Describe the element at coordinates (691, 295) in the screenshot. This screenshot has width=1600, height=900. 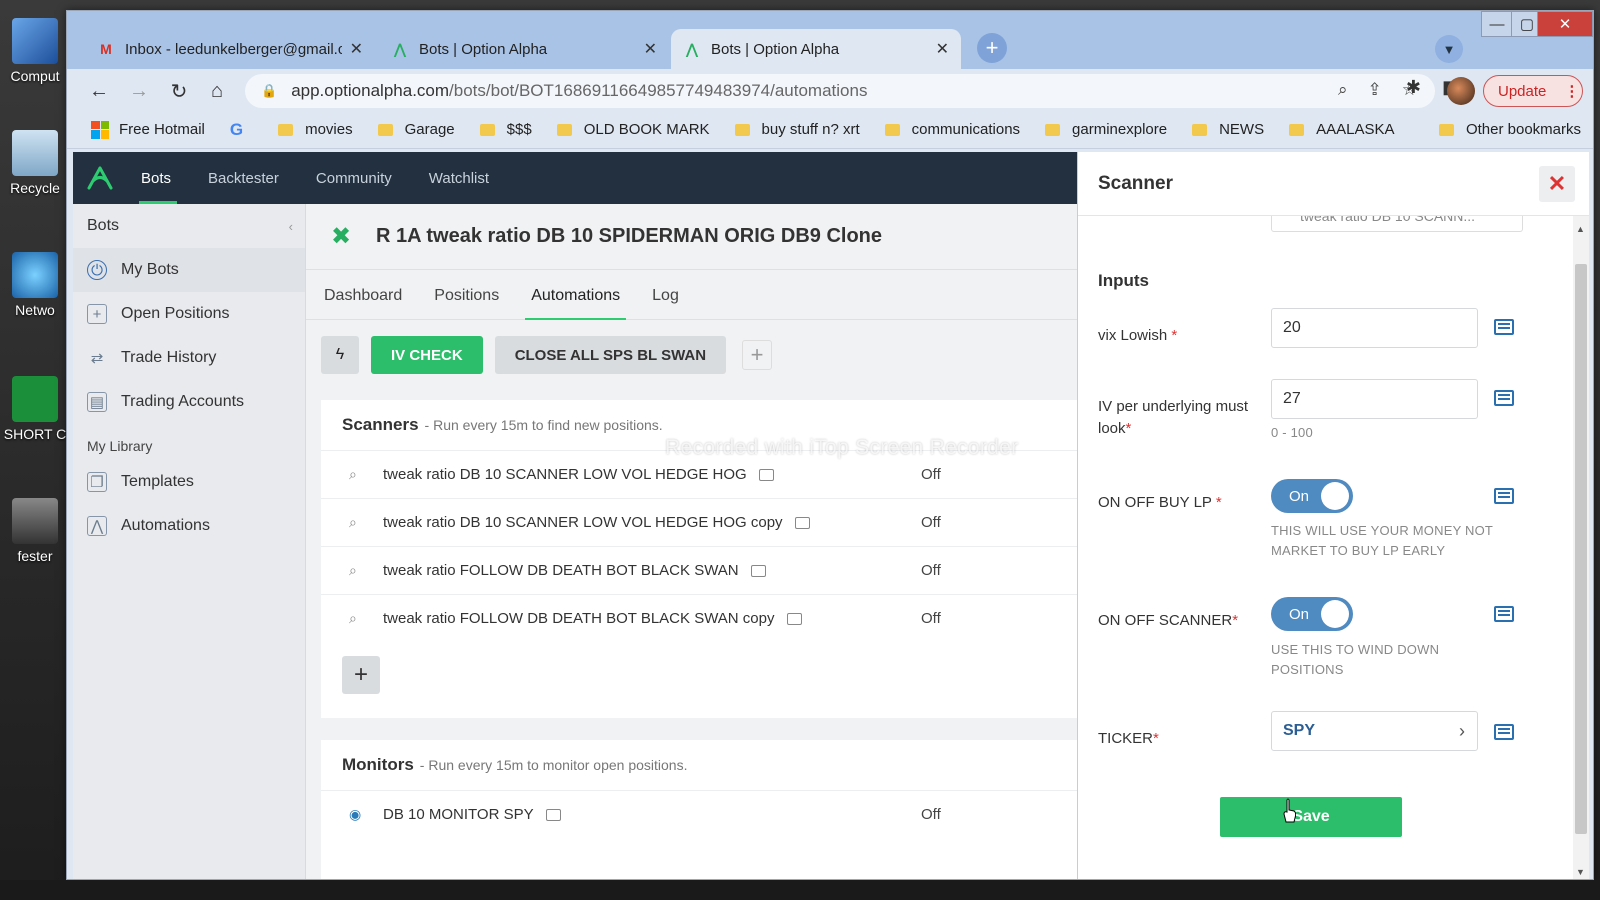
I see `bot-subtabs: Dashboard Positions Automations Log` at that location.